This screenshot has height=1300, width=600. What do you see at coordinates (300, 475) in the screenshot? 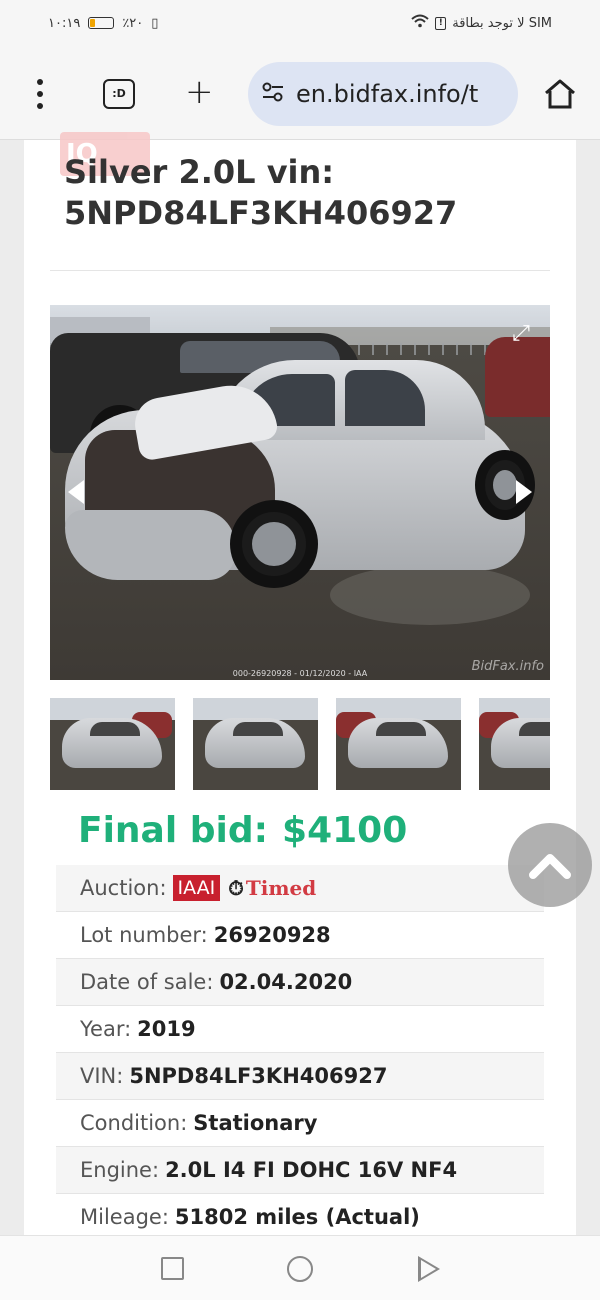
I see `damaged-sedan` at bounding box center [300, 475].